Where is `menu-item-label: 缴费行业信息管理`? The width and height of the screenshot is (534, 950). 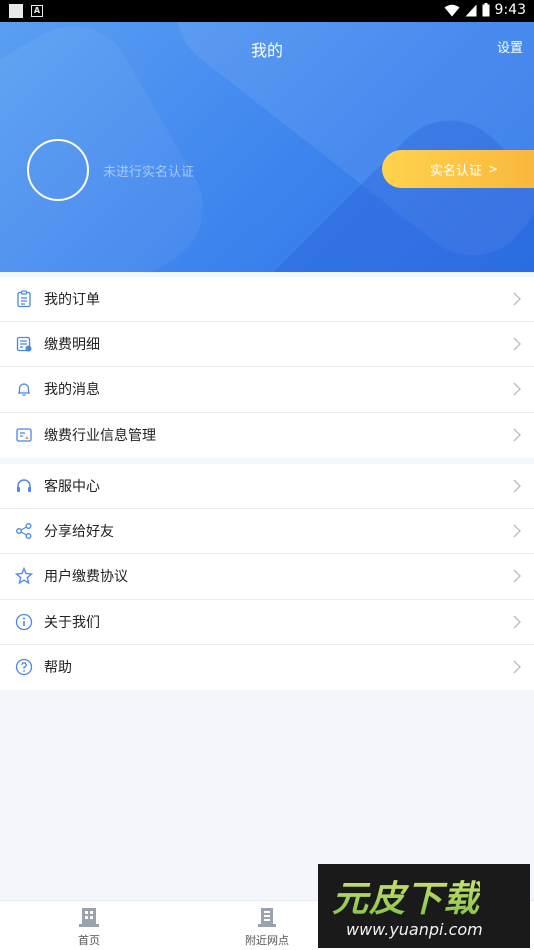
menu-item-label: 缴费行业信息管理 is located at coordinates (100, 436).